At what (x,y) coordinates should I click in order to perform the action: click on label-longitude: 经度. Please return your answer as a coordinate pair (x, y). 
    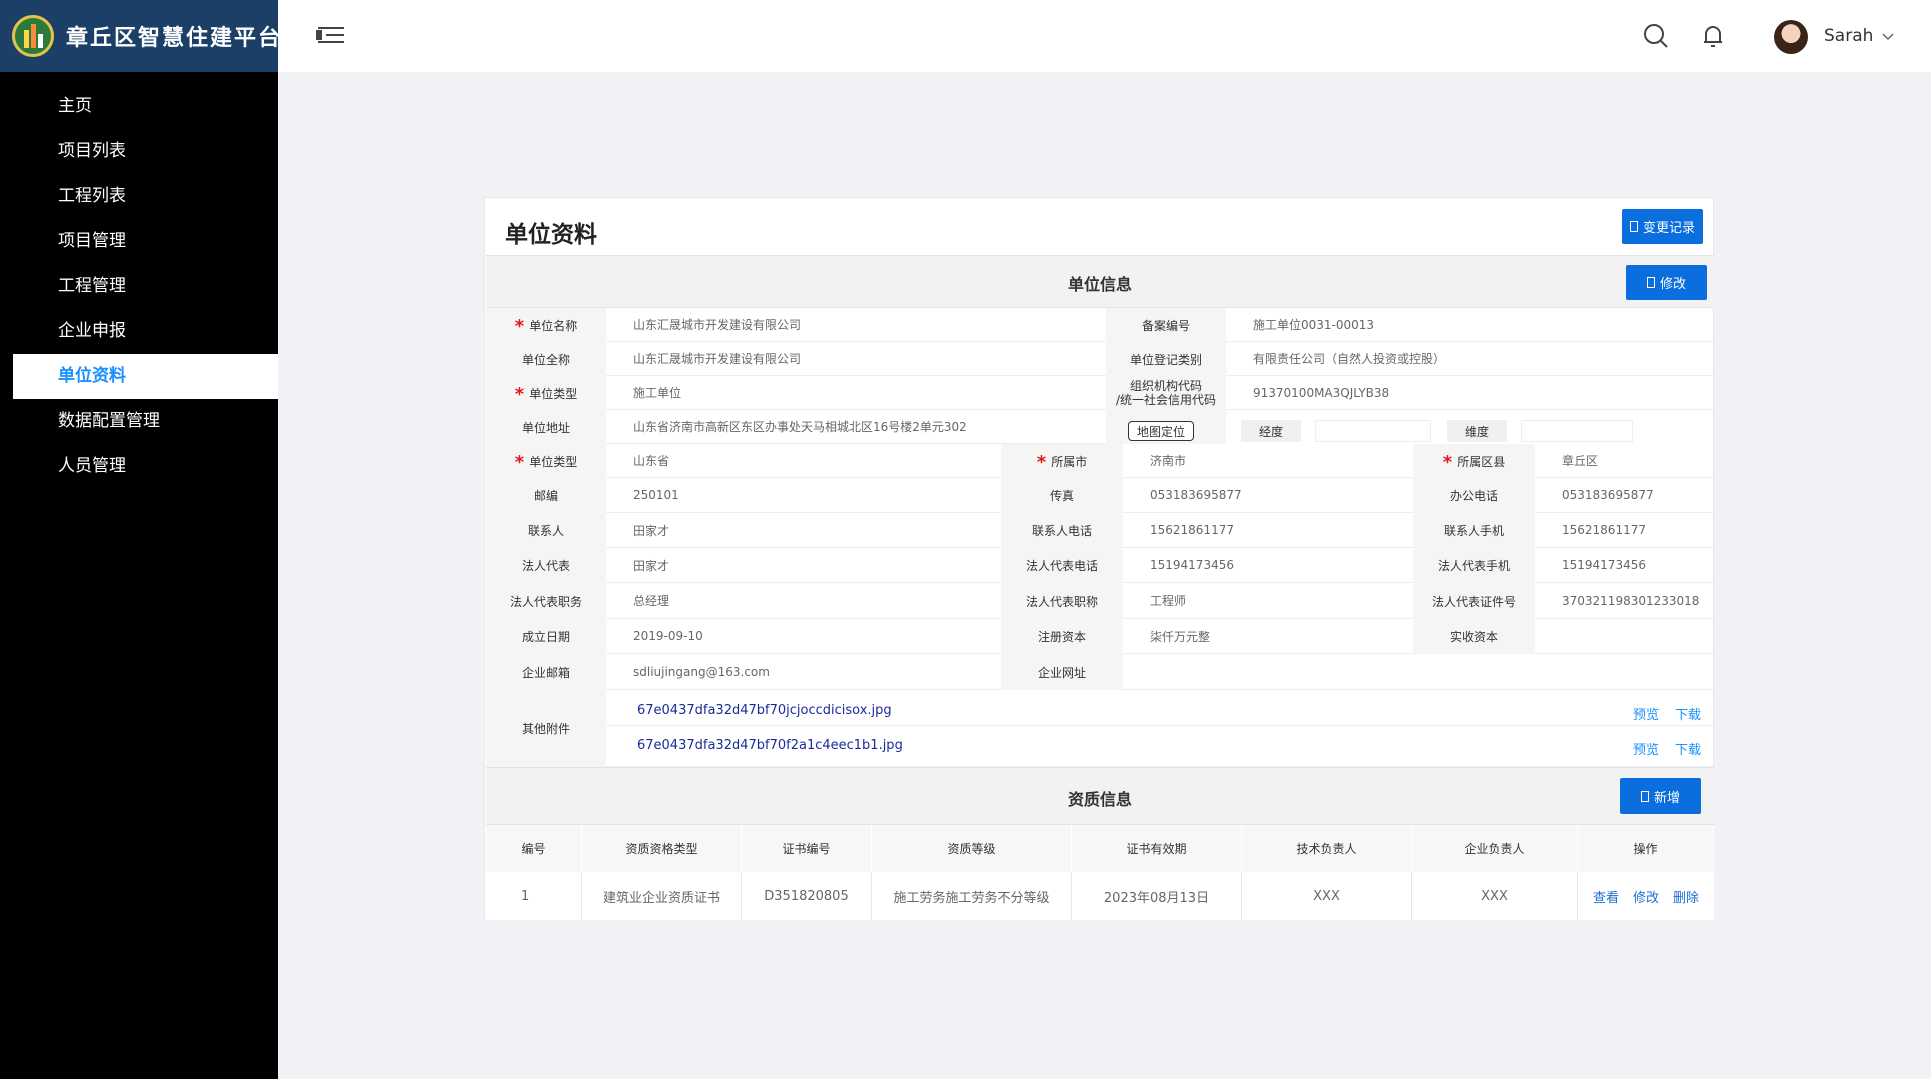
    Looking at the image, I should click on (1271, 431).